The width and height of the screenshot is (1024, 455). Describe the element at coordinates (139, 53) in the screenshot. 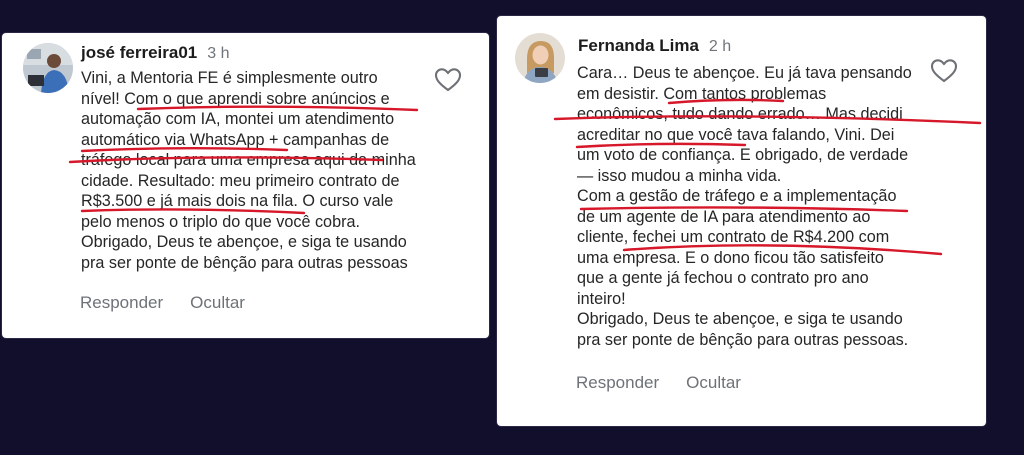

I see `comment-author: josé ferreira01` at that location.